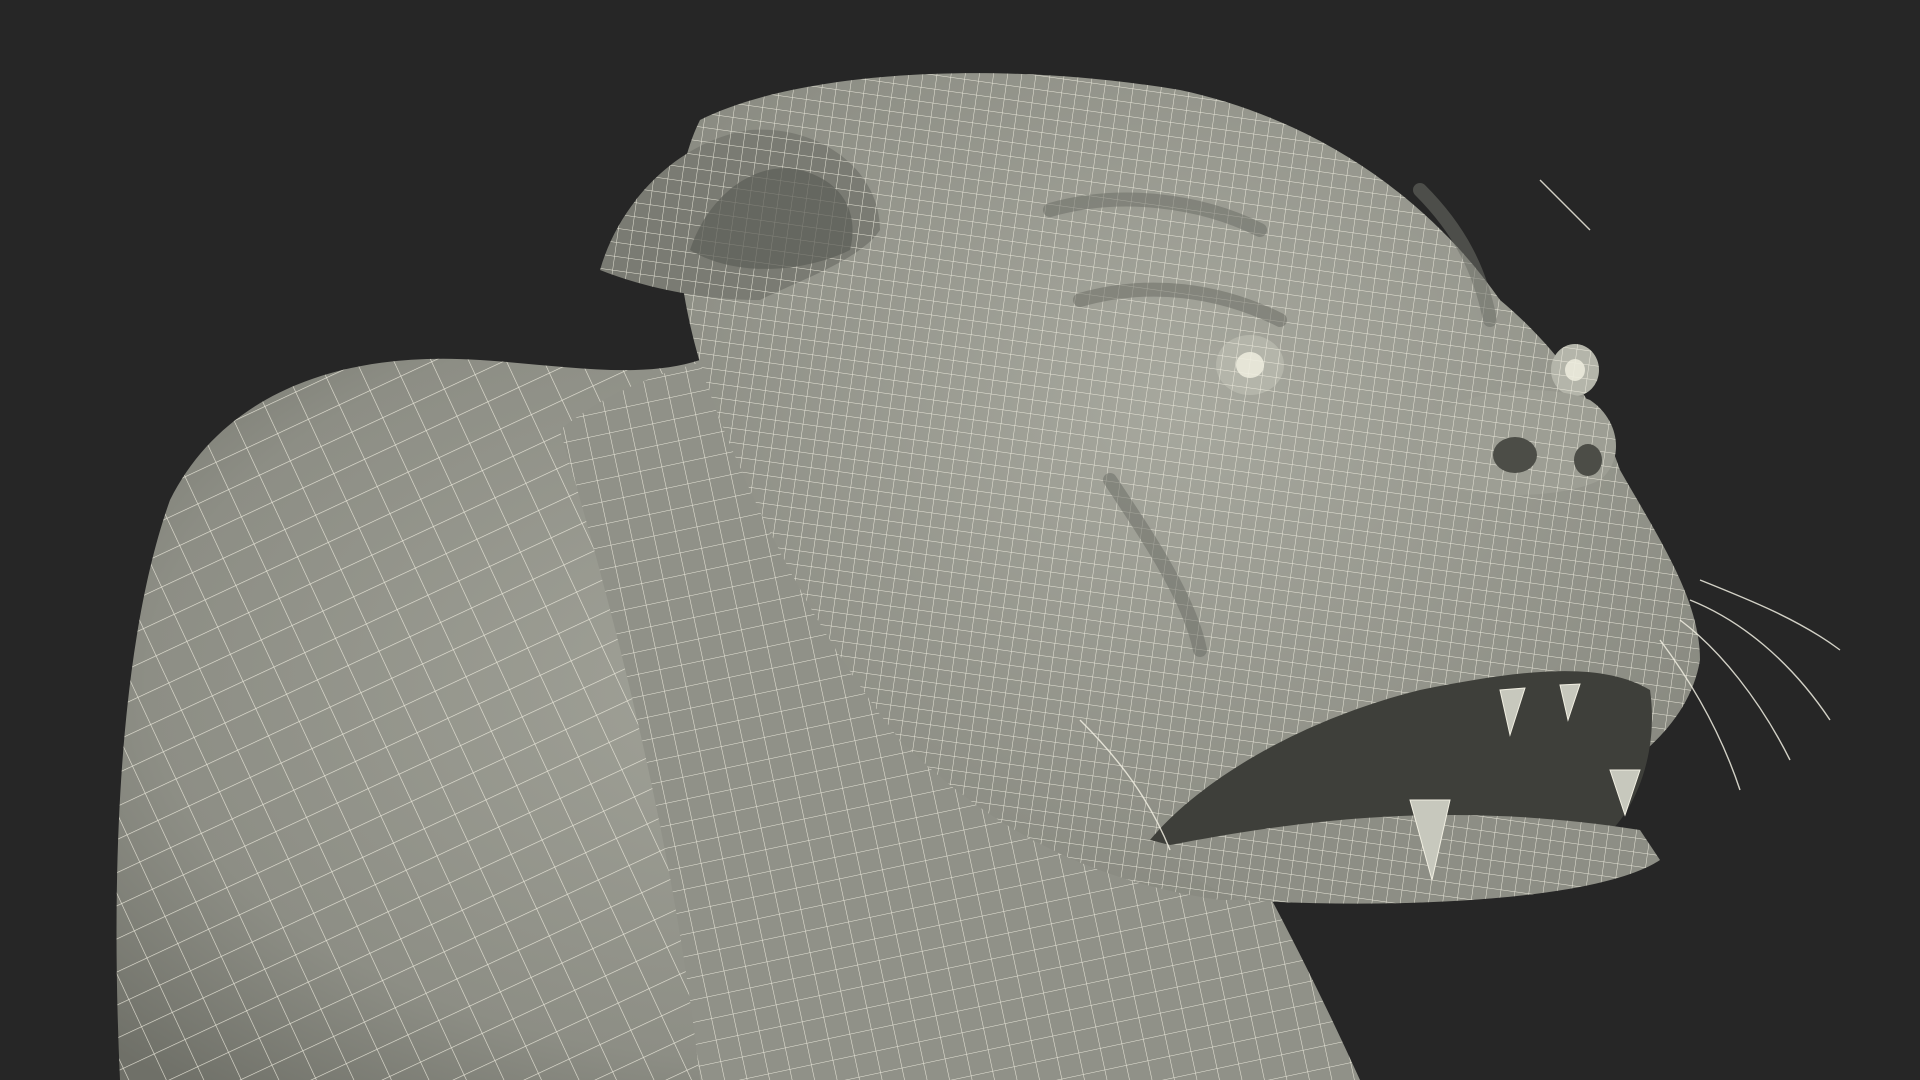 The width and height of the screenshot is (1920, 1080). What do you see at coordinates (1575, 370) in the screenshot?
I see `right-eye` at bounding box center [1575, 370].